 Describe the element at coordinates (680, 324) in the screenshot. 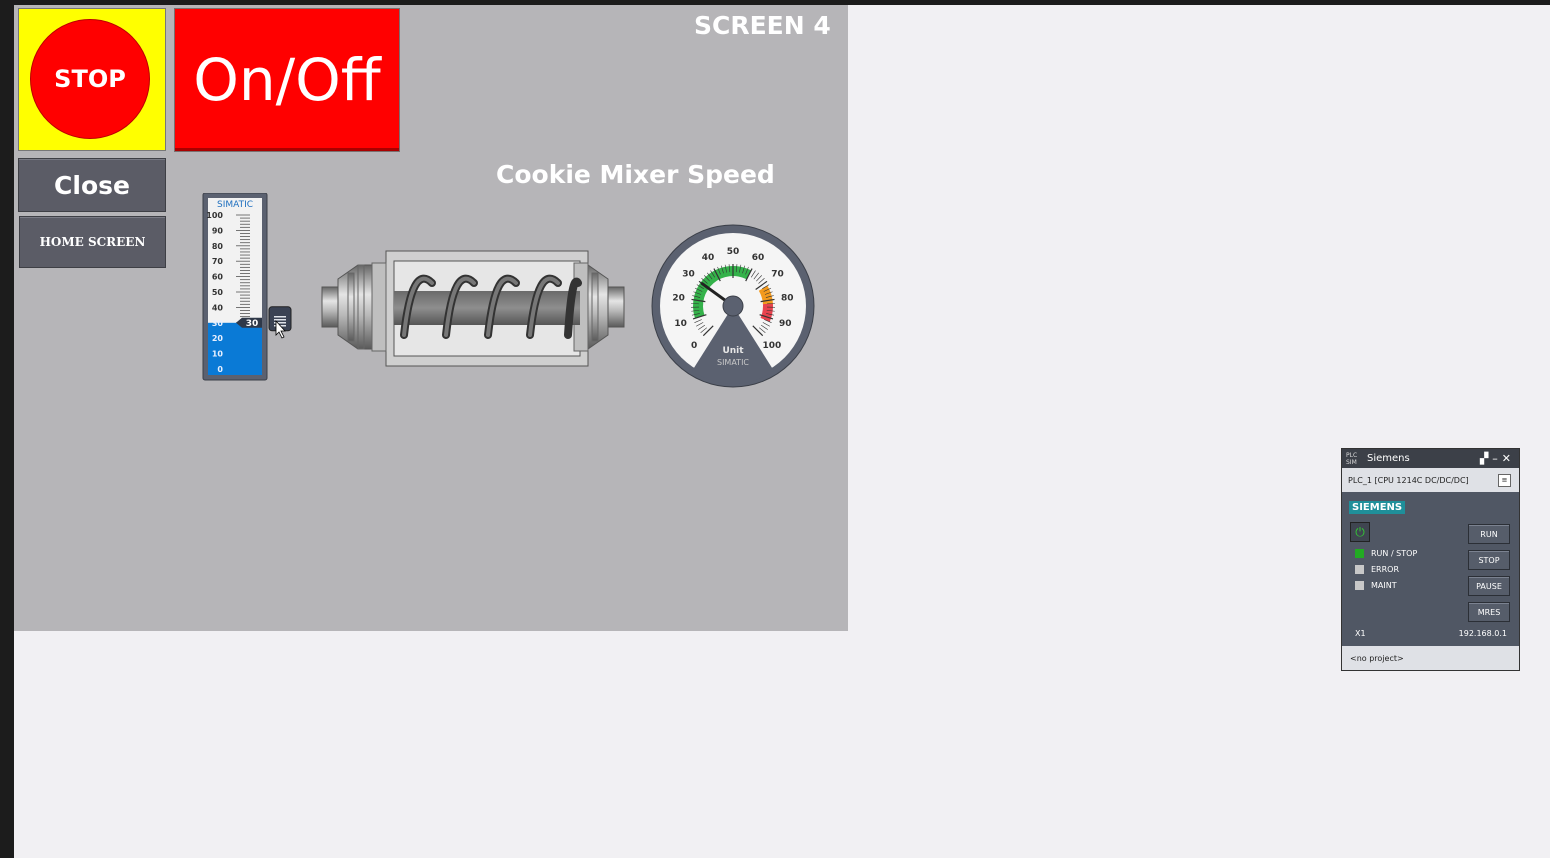

I see `gauge-tick-label: 10` at that location.